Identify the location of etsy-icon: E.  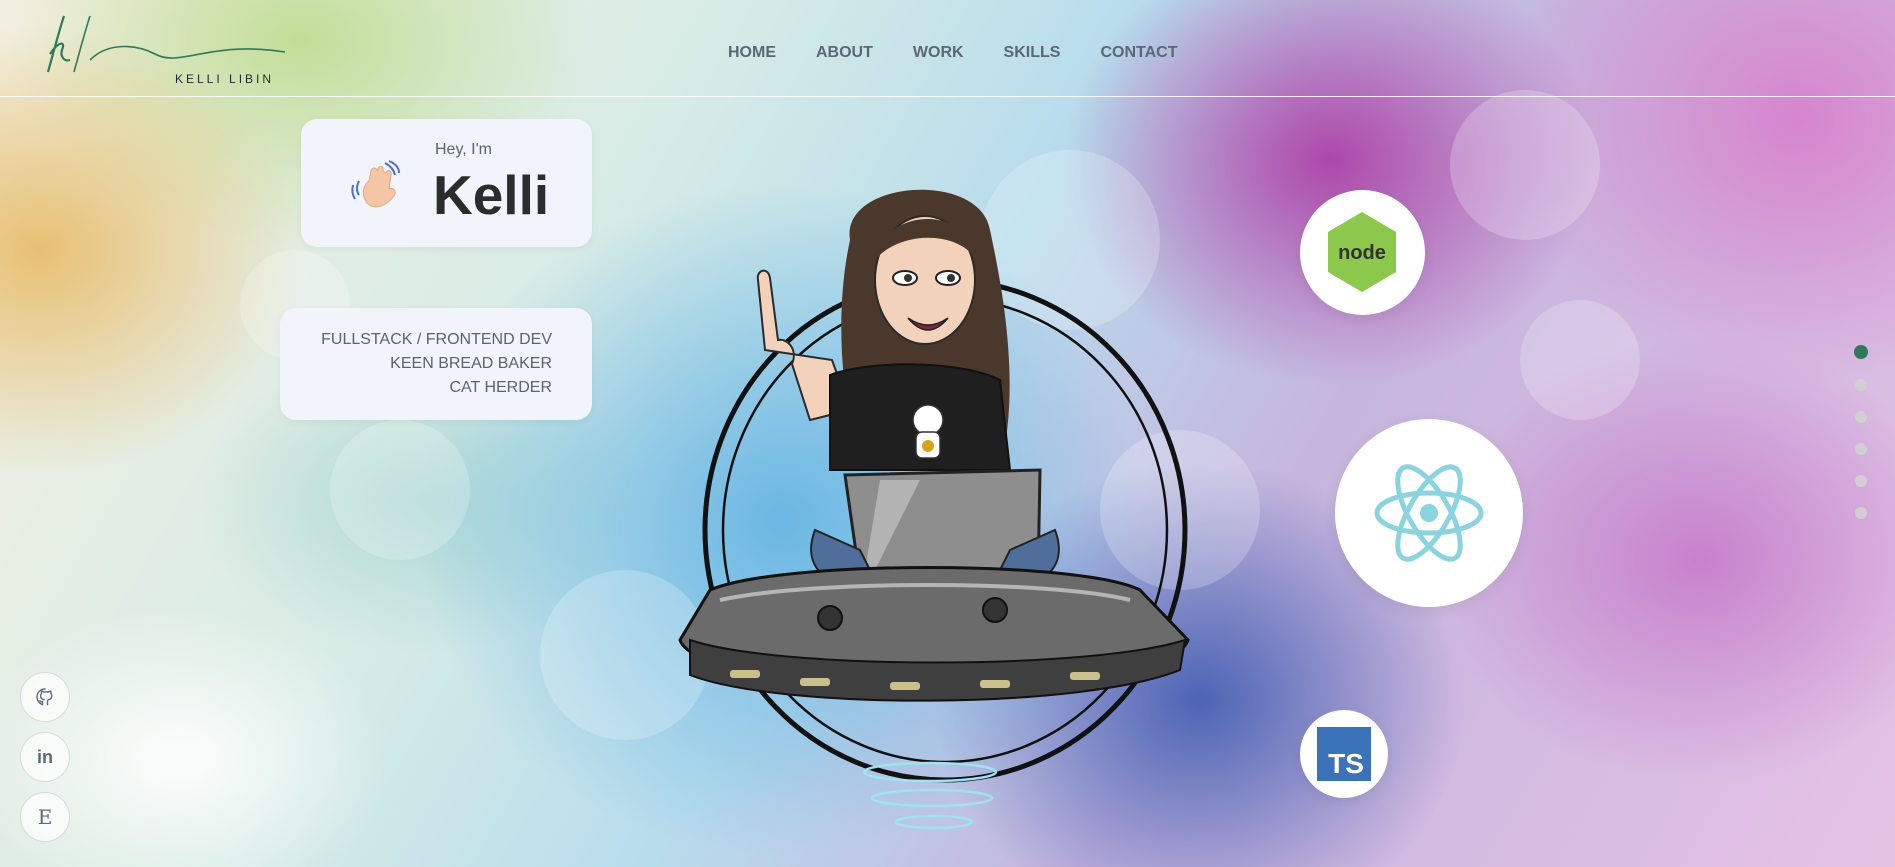
(45, 817).